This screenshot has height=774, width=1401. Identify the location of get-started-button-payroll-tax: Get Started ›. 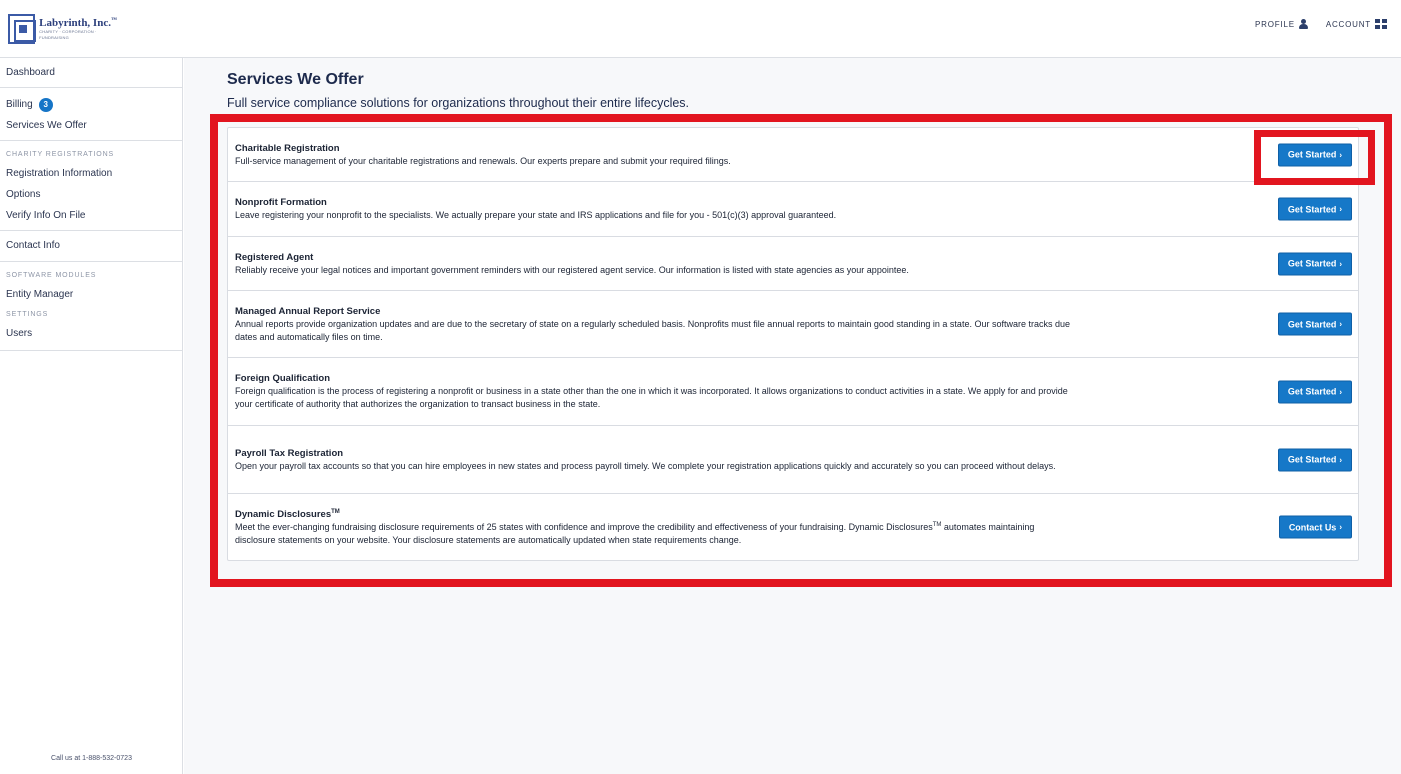
(1314, 459).